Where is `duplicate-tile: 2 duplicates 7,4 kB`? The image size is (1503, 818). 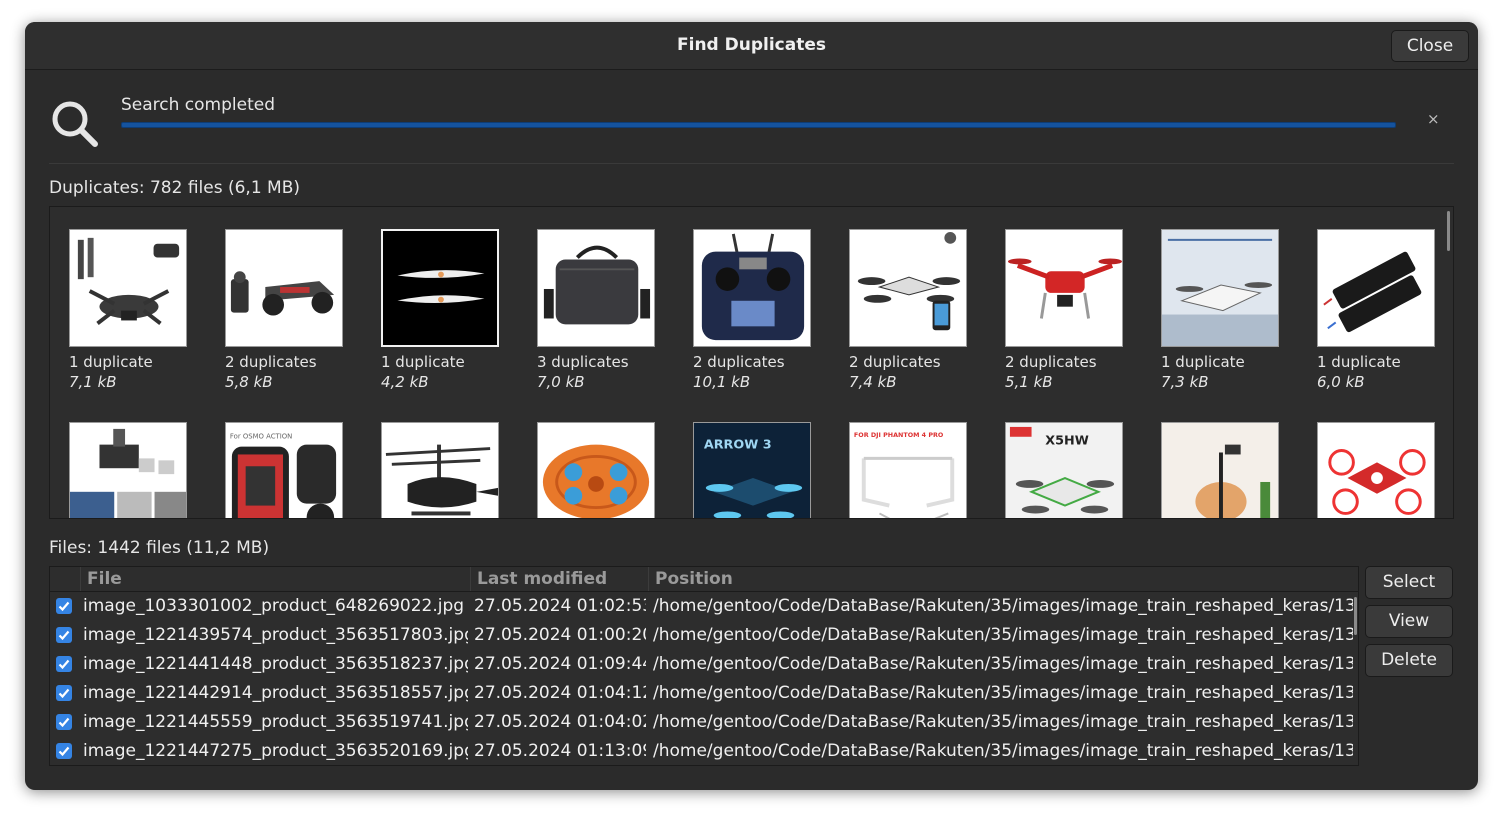
duplicate-tile: 2 duplicates 7,4 kB is located at coordinates (908, 310).